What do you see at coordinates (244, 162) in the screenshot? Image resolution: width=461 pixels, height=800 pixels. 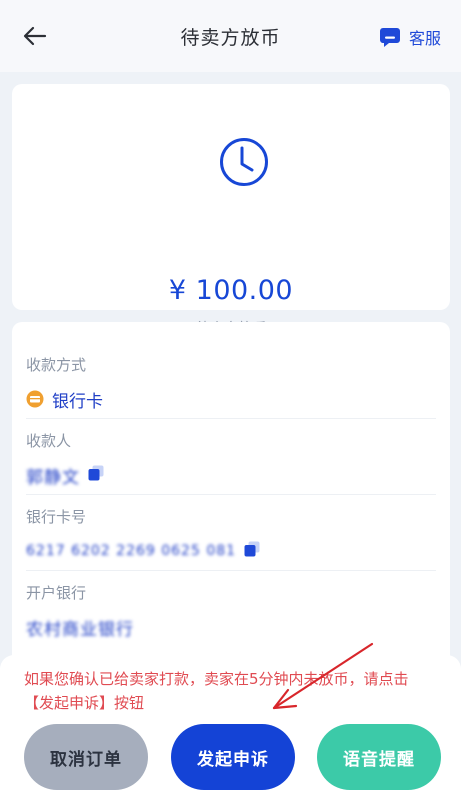 I see `clock-icon` at bounding box center [244, 162].